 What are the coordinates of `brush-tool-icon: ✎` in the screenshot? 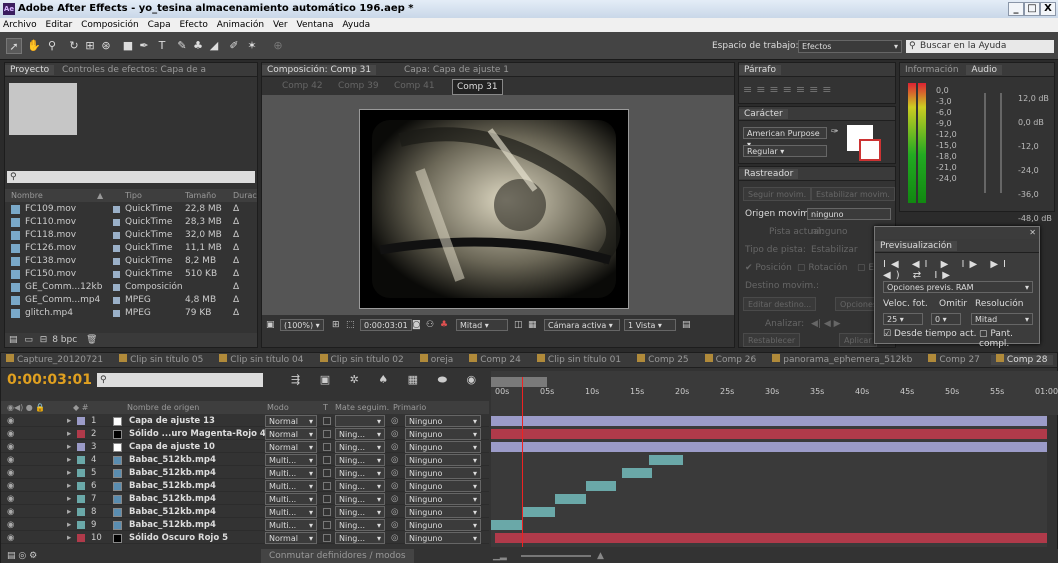 It's located at (182, 46).